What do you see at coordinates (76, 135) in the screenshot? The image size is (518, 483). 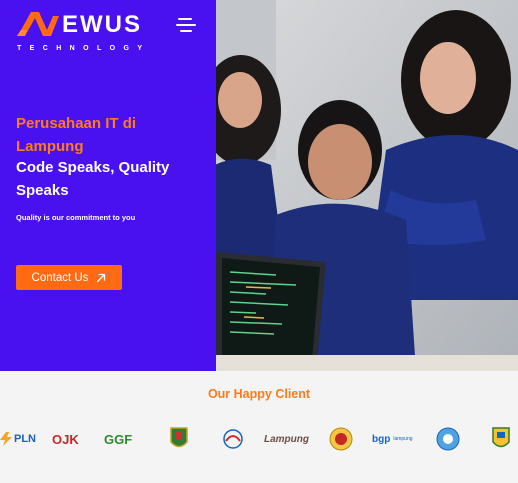 I see `hero-tagline: Perusahaan IT di Lampung` at bounding box center [76, 135].